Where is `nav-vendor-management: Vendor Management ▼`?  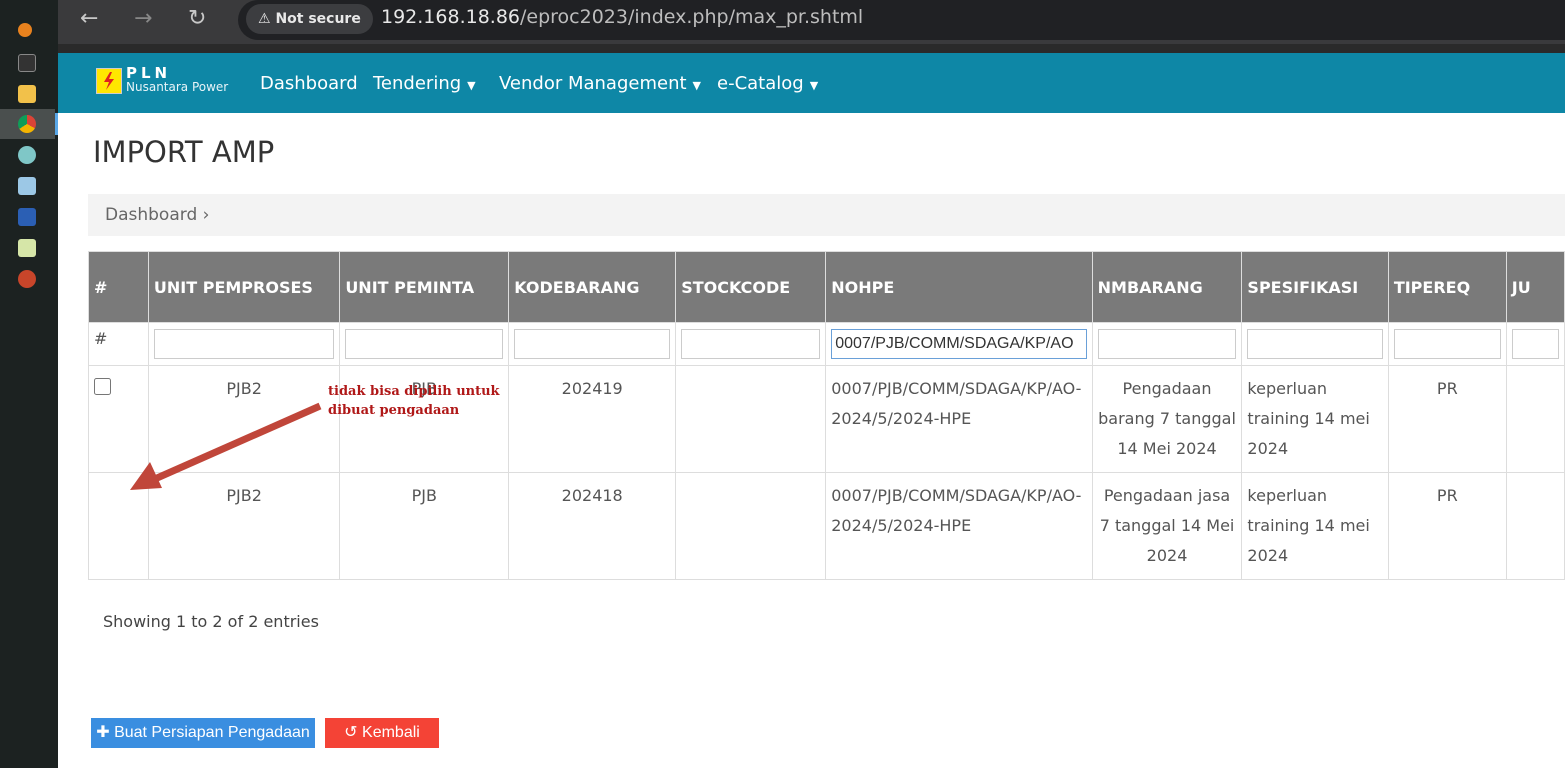
nav-vendor-management: Vendor Management ▼ is located at coordinates (600, 83).